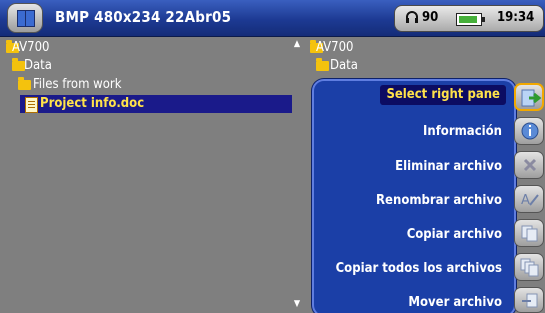  I want to click on tree-item-label: Project info.doc, so click(92, 103).